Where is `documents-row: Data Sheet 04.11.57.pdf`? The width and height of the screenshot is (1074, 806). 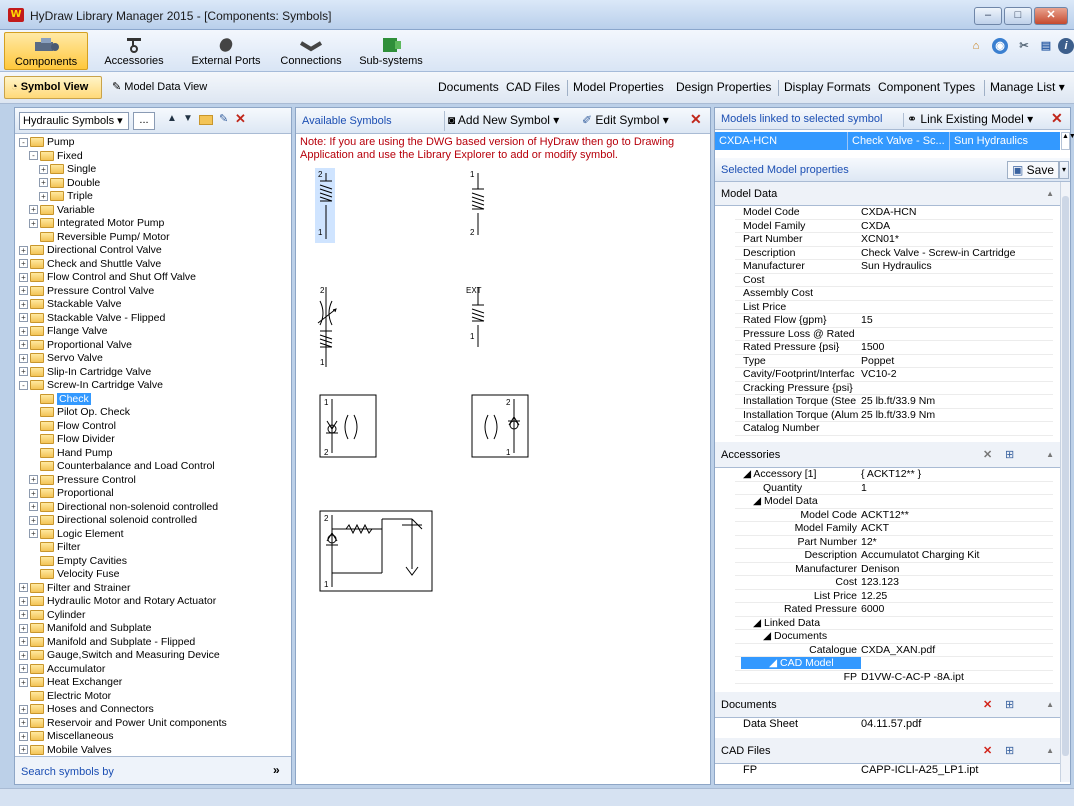 documents-row: Data Sheet 04.11.57.pdf is located at coordinates (887, 725).